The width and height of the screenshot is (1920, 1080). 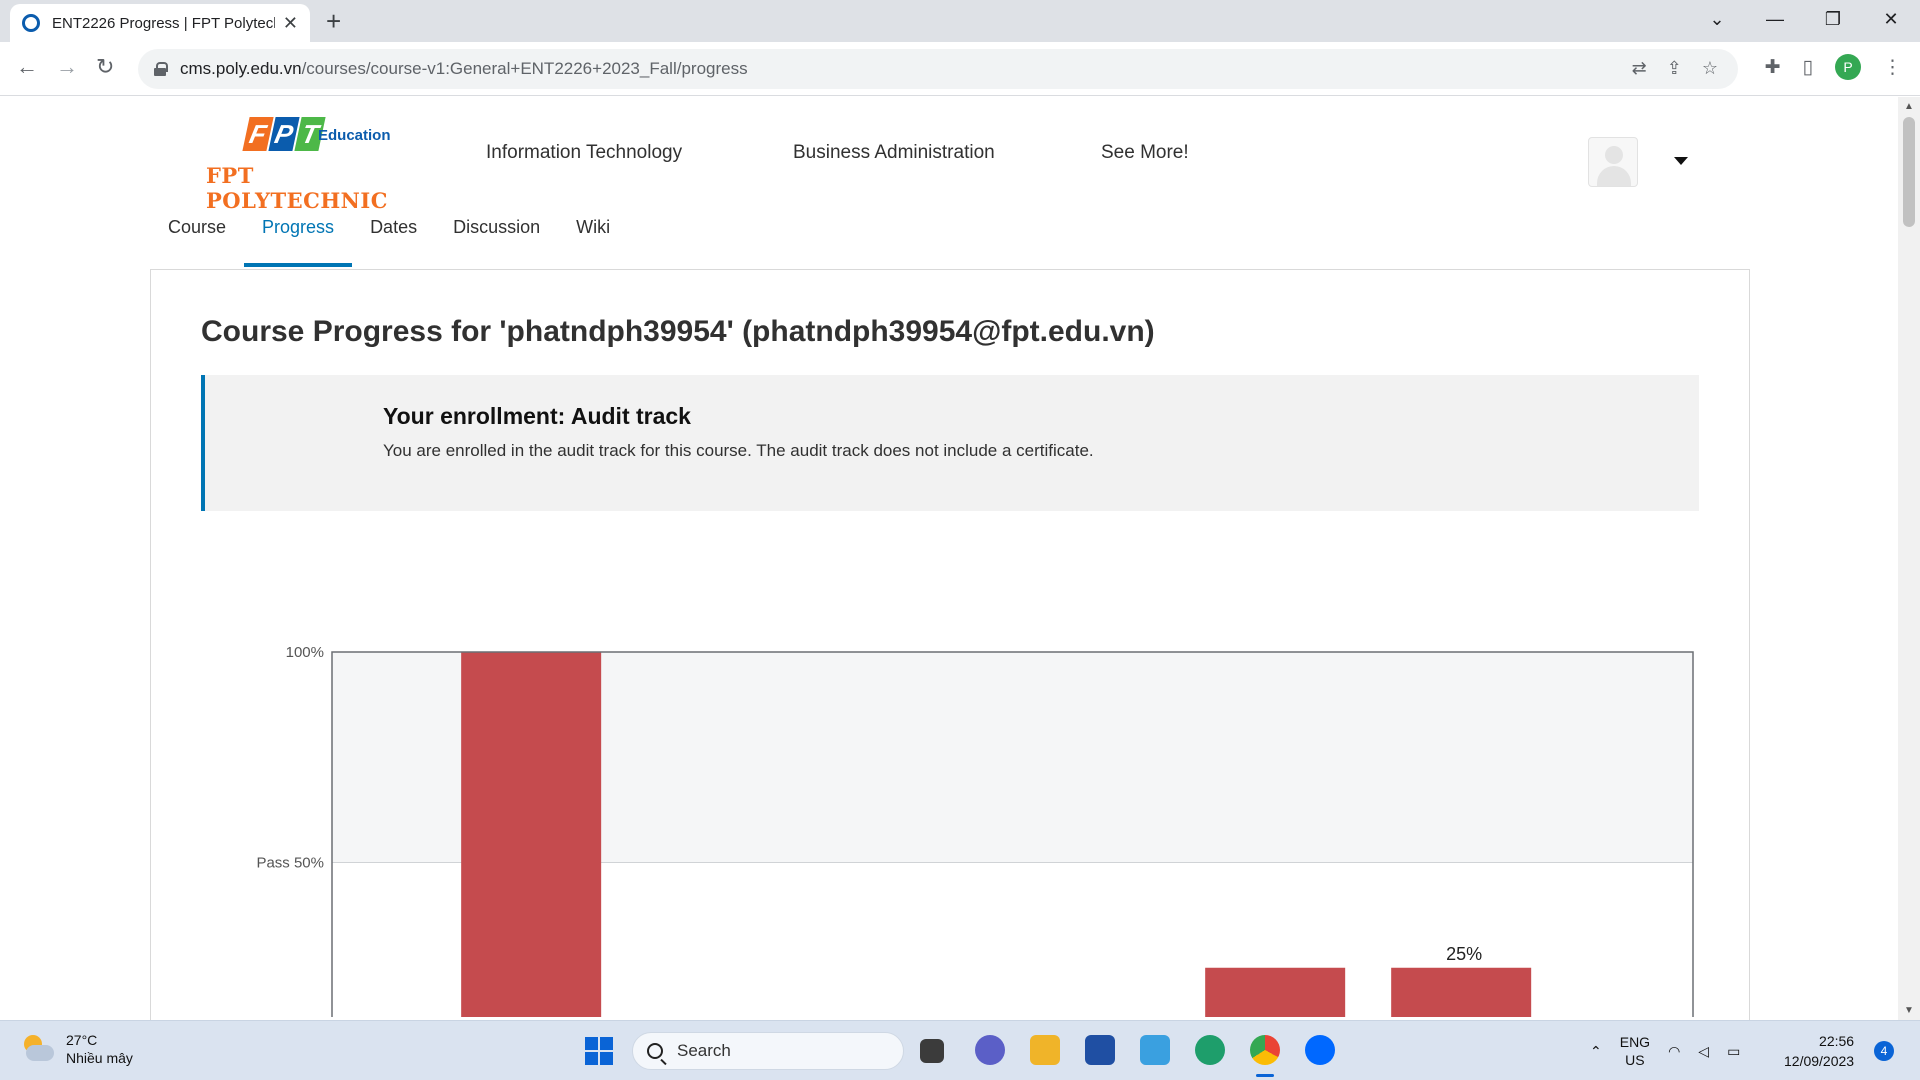 What do you see at coordinates (593, 237) in the screenshot?
I see `tab-wiki: Wiki` at bounding box center [593, 237].